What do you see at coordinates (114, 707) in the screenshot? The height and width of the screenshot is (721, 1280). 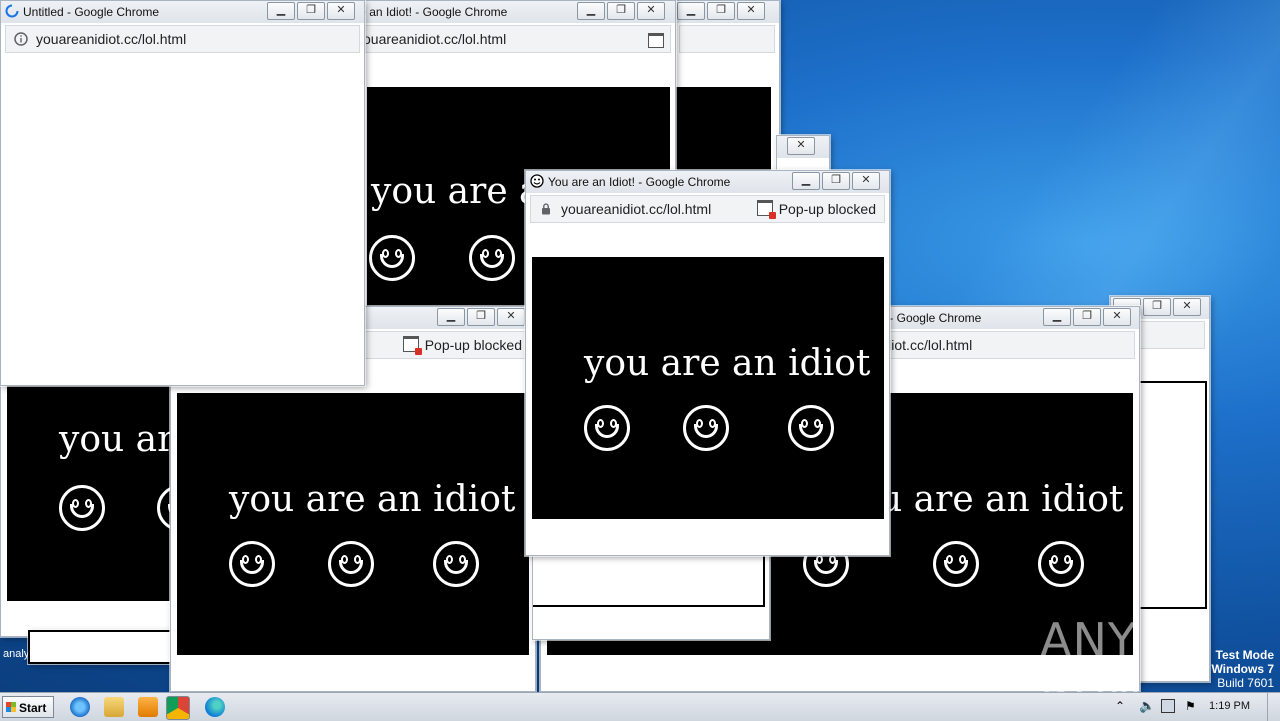 I see `file-explorer-icon` at bounding box center [114, 707].